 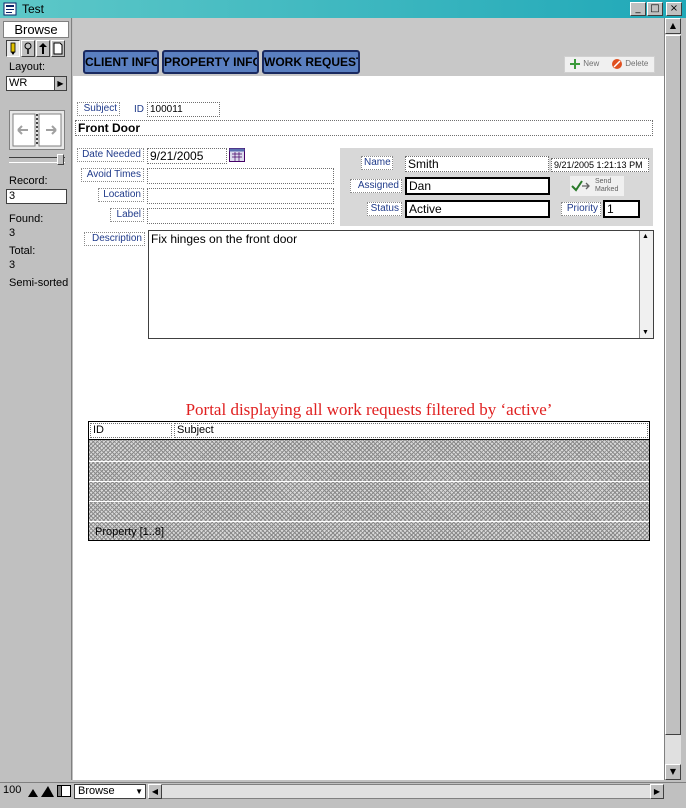 I want to click on record-slider-thumb, so click(x=60, y=159).